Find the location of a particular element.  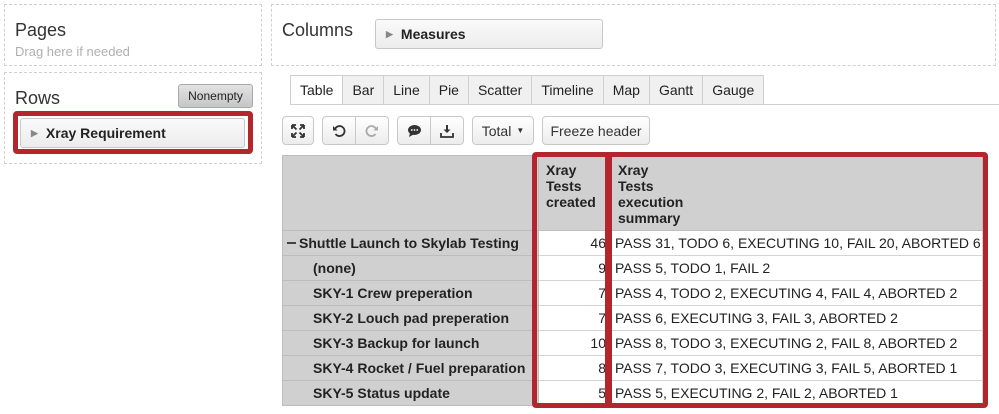

tab-pie: Pie is located at coordinates (449, 90).